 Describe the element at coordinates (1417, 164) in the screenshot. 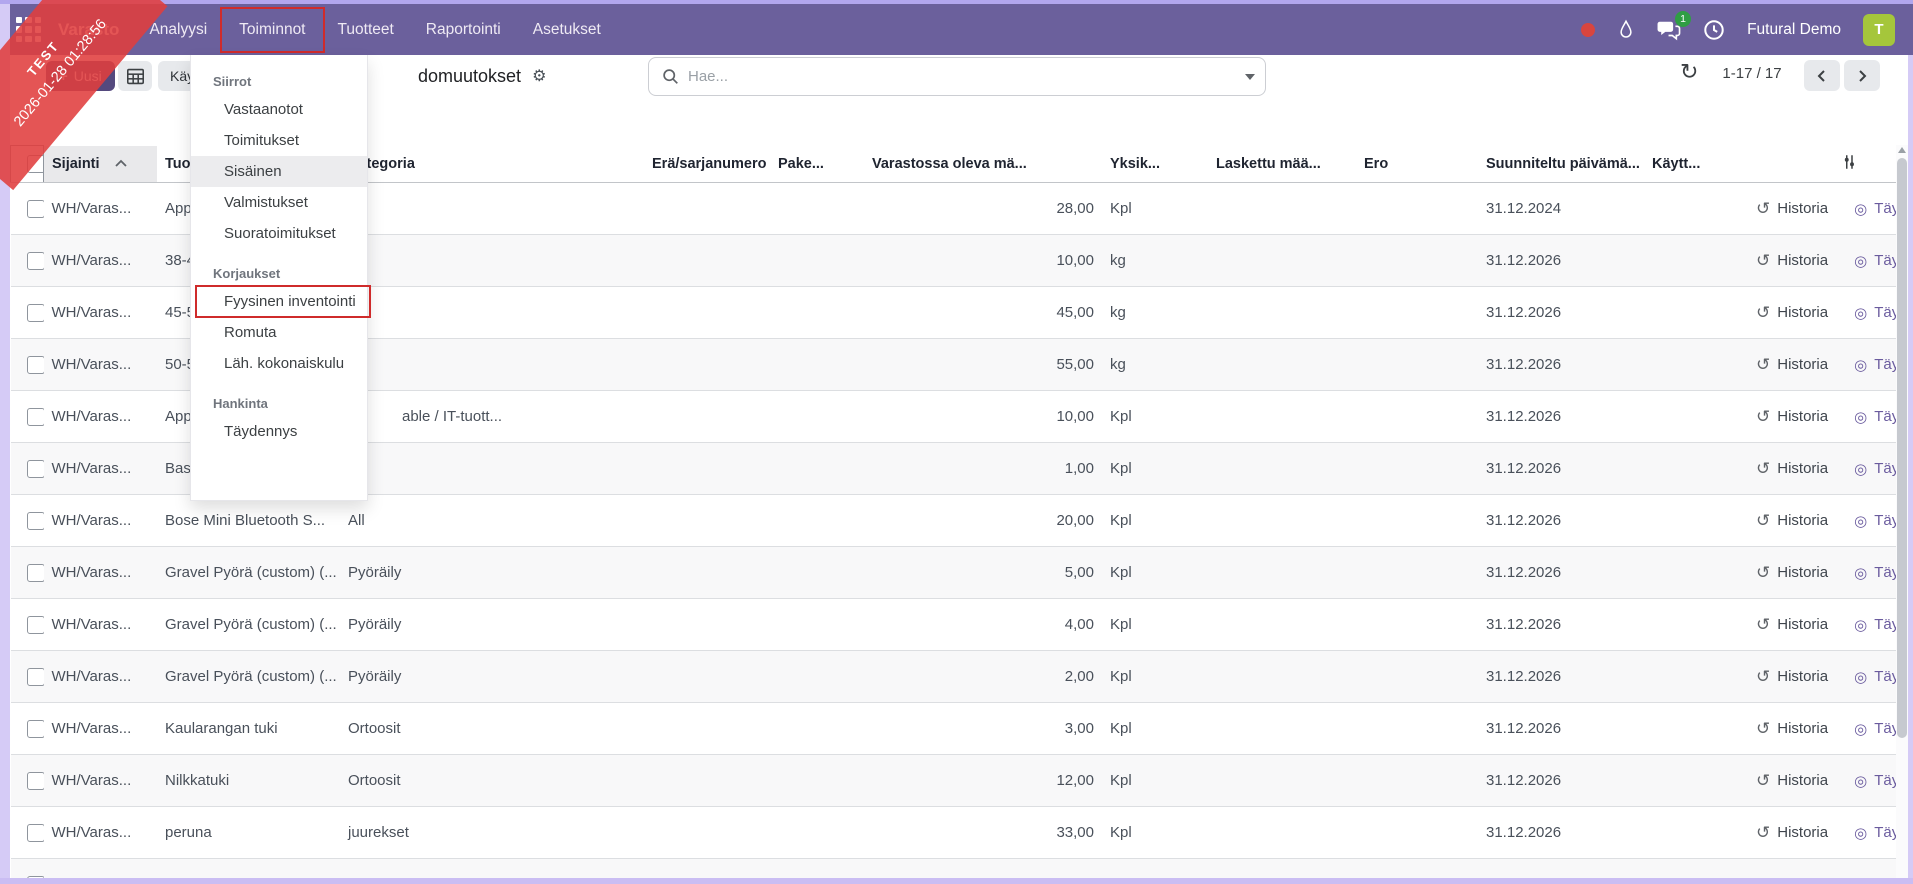

I see `column-header-ero: Ero` at that location.